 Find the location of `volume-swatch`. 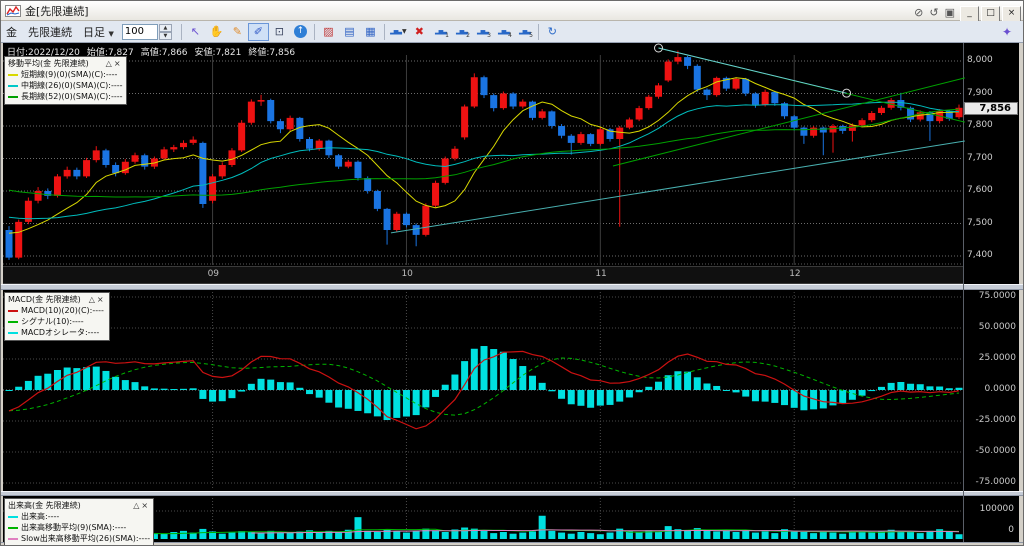

volume-swatch is located at coordinates (13, 516).